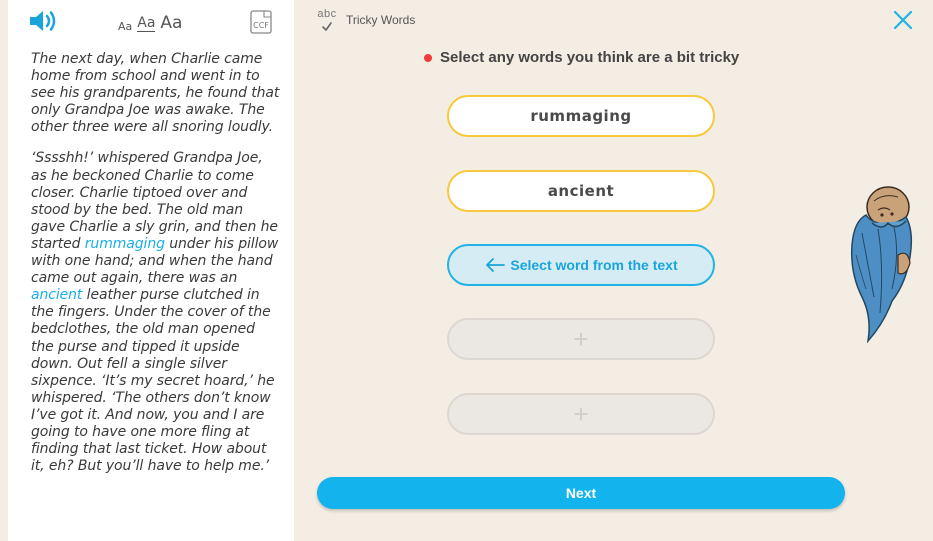 This screenshot has width=933, height=541. Describe the element at coordinates (581, 116) in the screenshot. I see `word-slot-rummaging: rummaging` at that location.